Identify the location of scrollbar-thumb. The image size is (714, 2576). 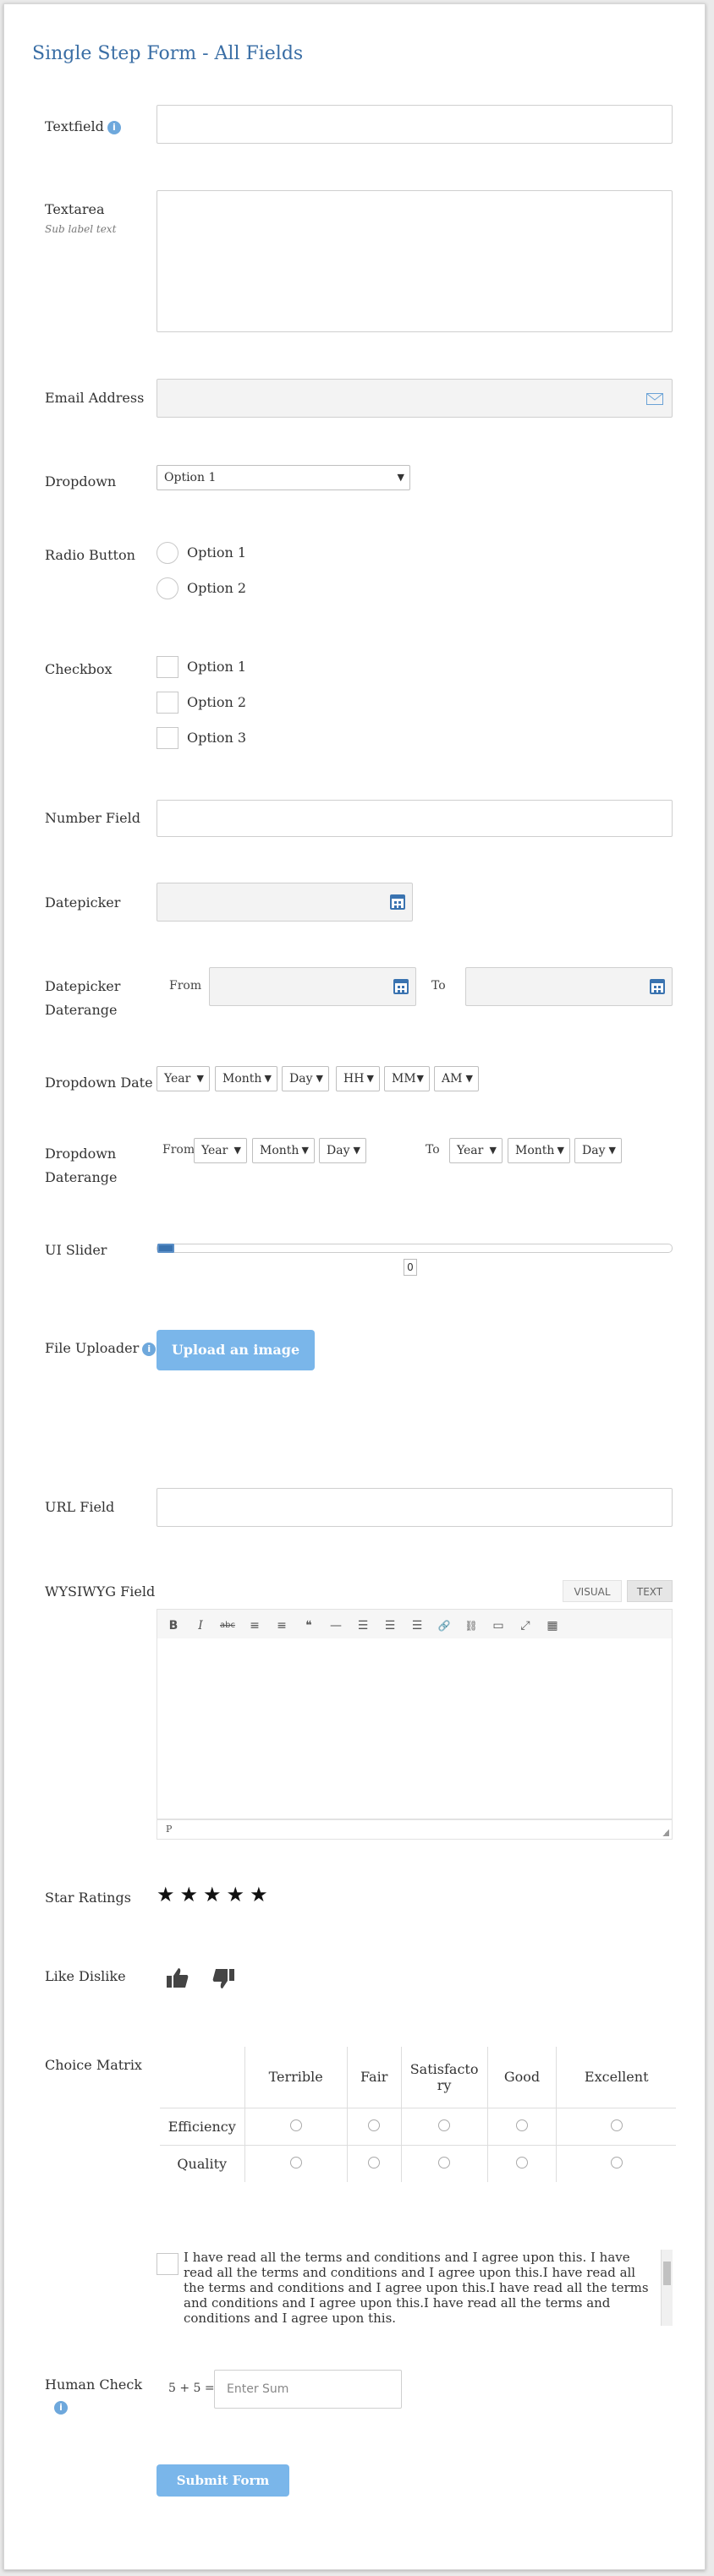
(667, 2273).